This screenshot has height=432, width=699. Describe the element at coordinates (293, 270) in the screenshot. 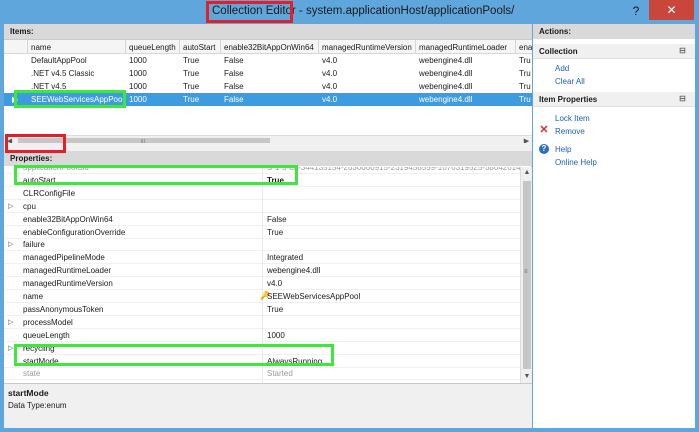

I see `property-value: webengine4.dll` at that location.